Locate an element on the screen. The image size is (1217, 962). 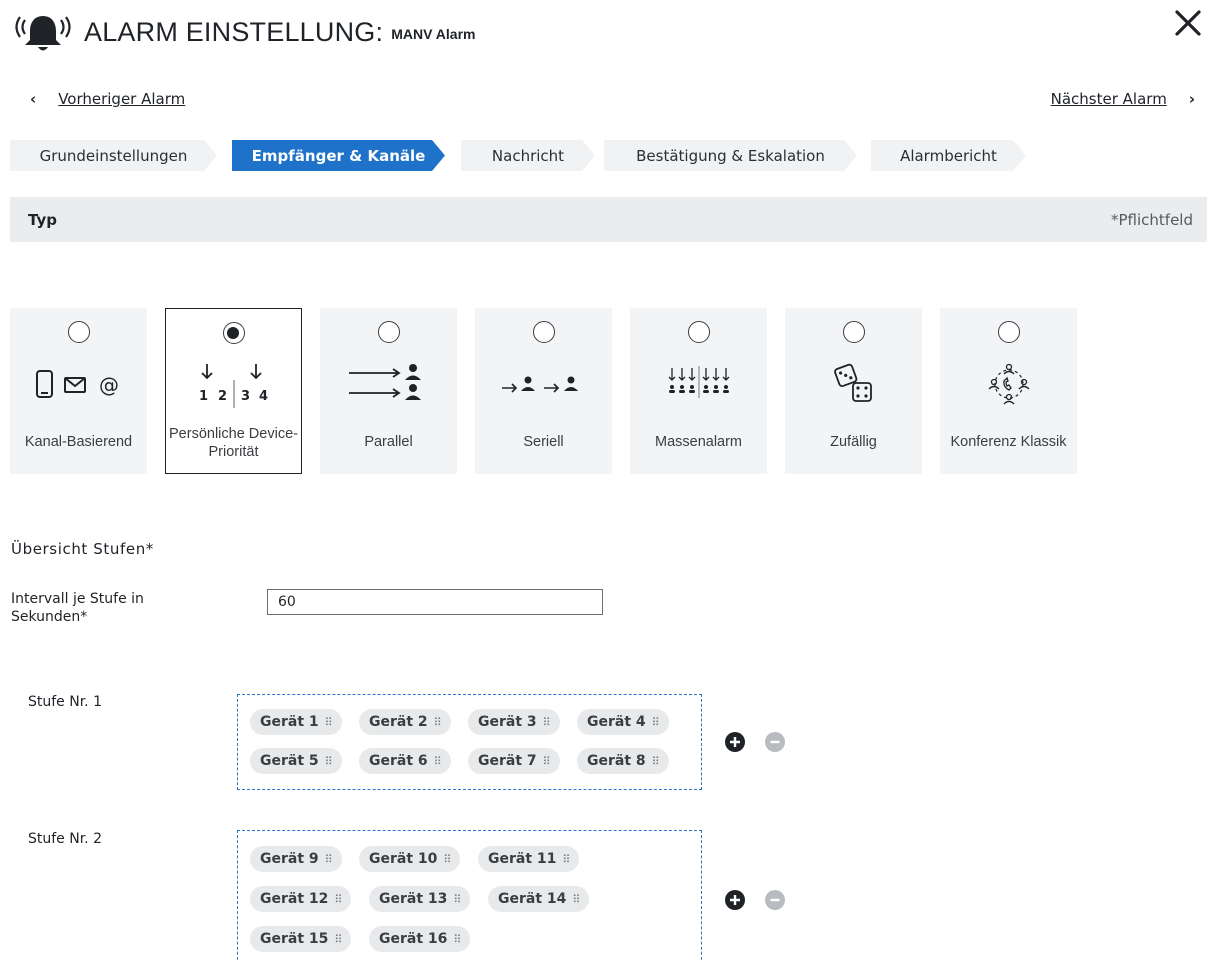
next-alarm-label: Nächster Alarm is located at coordinates (1109, 99).